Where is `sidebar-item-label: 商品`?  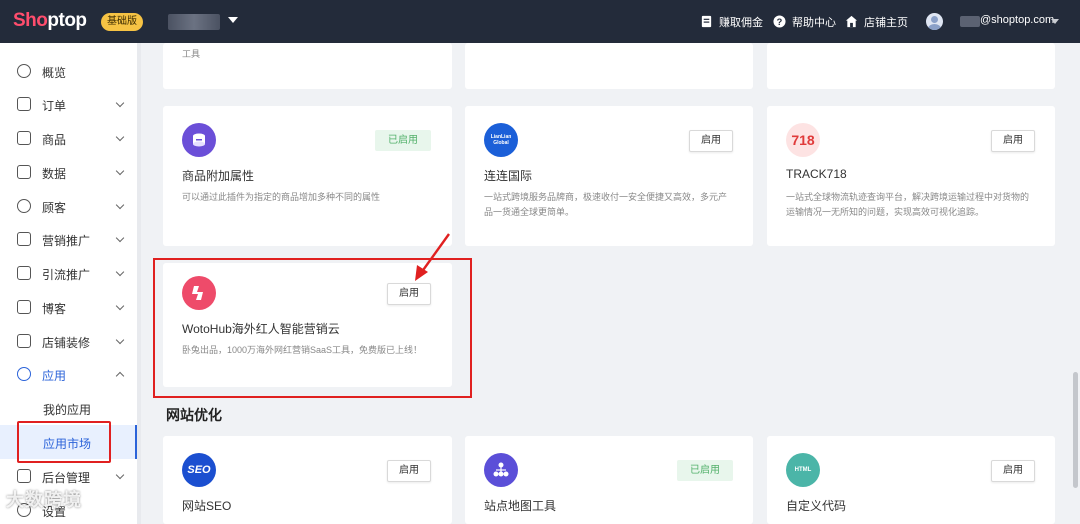
sidebar-item-label: 商品 is located at coordinates (54, 140).